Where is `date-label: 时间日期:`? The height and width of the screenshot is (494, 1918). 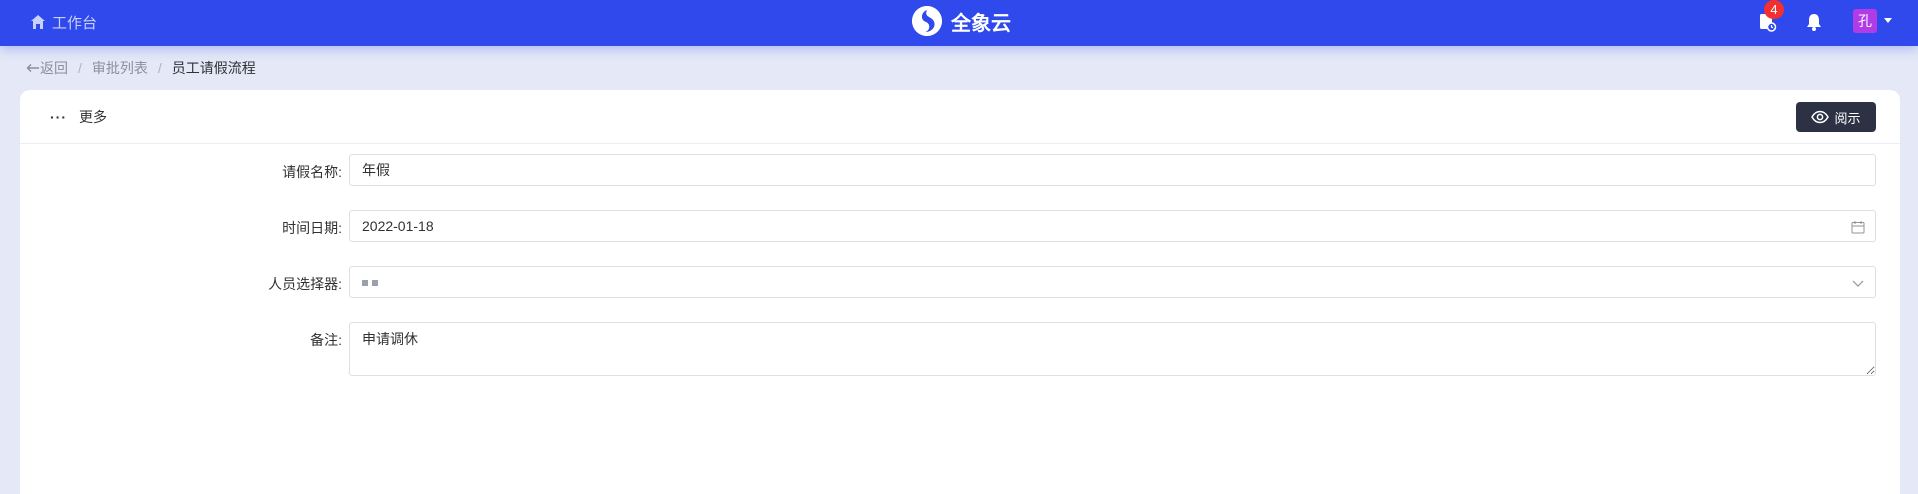 date-label: 时间日期: is located at coordinates (312, 228).